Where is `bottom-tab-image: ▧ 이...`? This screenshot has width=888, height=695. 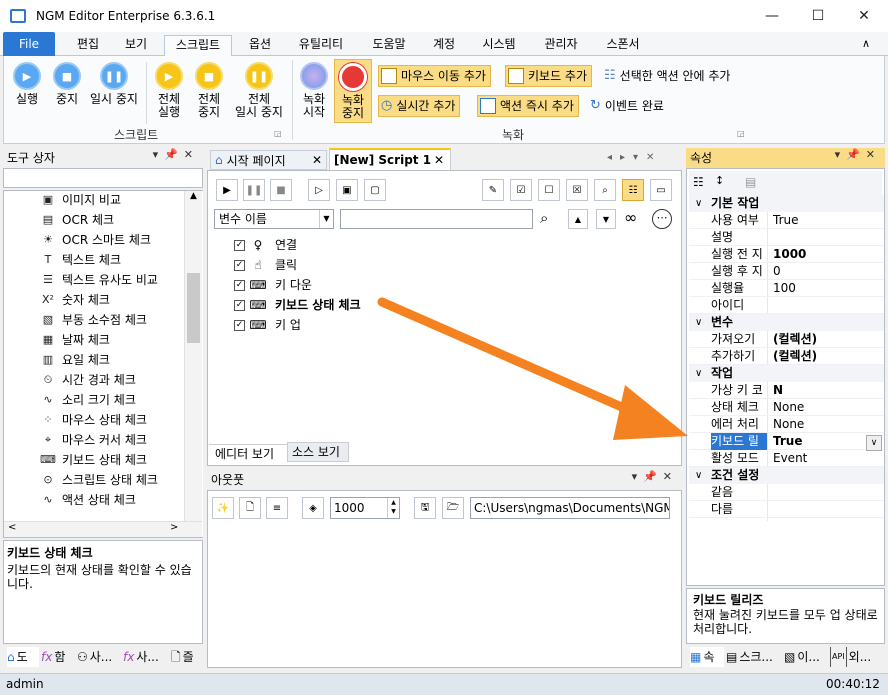 bottom-tab-image: ▧ 이... is located at coordinates (806, 657).